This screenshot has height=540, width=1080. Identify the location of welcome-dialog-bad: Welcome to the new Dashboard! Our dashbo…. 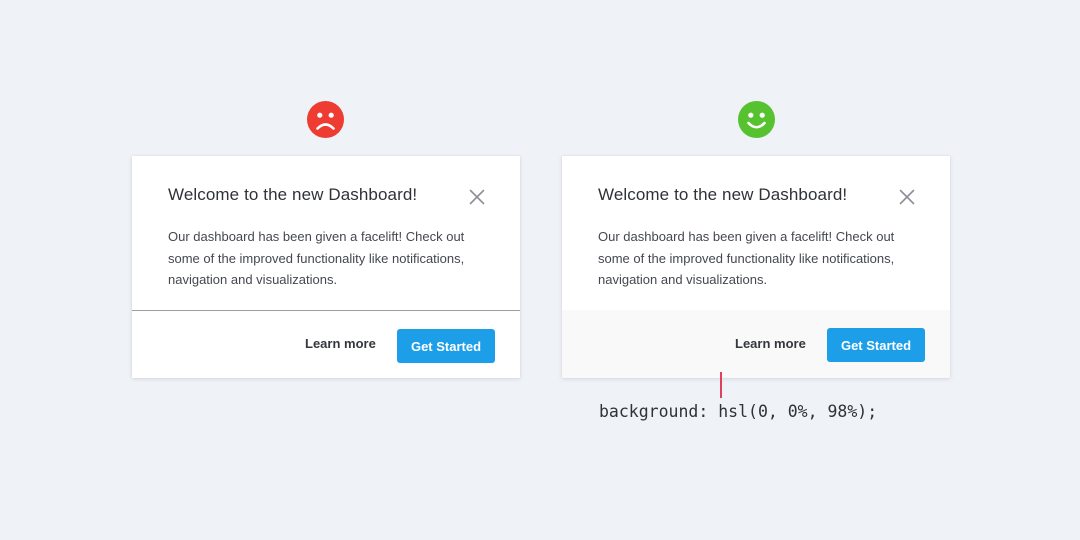
(326, 267).